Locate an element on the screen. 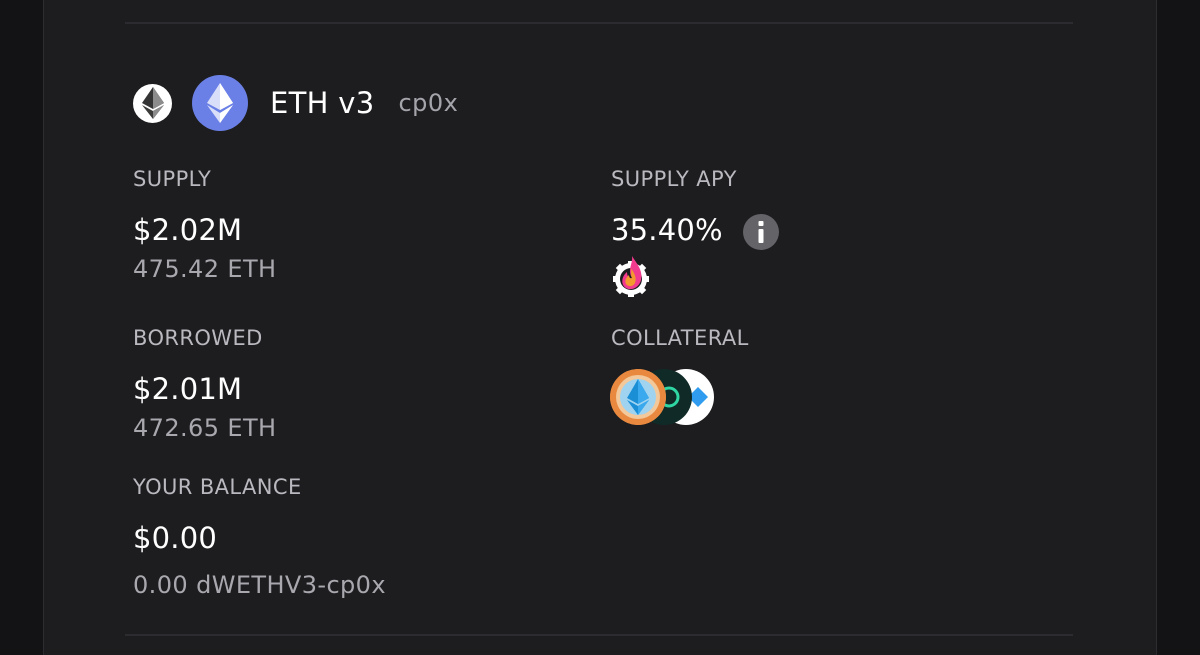  bottom-divider is located at coordinates (599, 635).